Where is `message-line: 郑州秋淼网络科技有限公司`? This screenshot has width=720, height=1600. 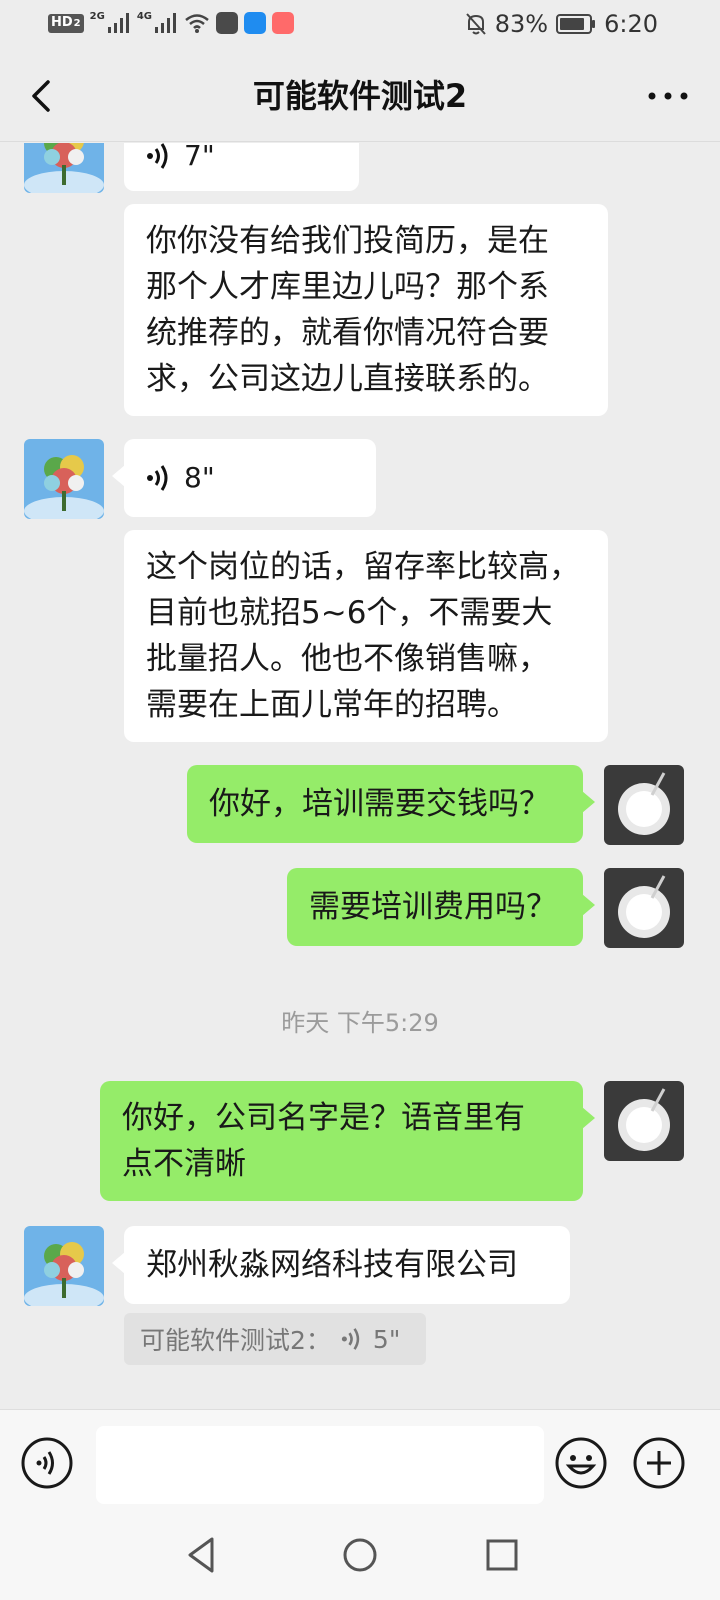 message-line: 郑州秋淼网络科技有限公司 is located at coordinates (332, 1265).